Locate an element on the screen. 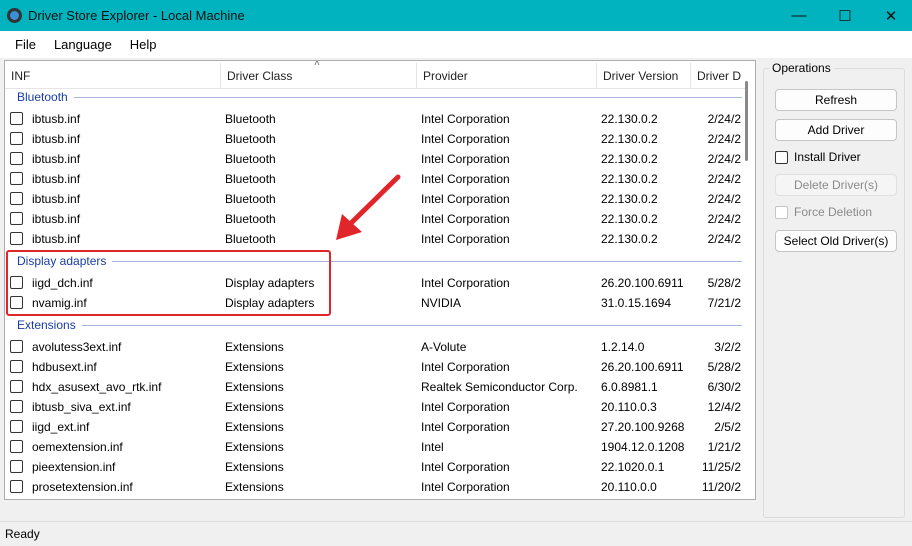 This screenshot has width=912, height=546. minimize-button: — is located at coordinates (799, 15).